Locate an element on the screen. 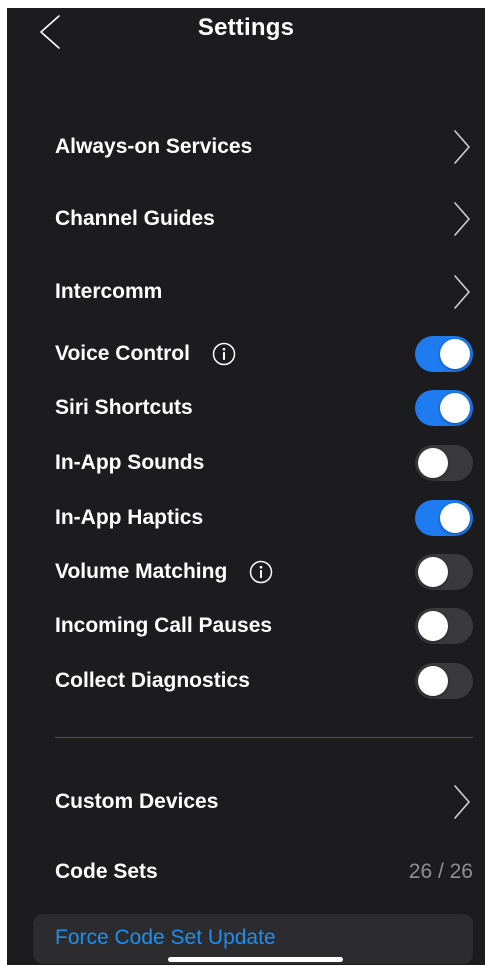 The width and height of the screenshot is (492, 965). section-divider is located at coordinates (264, 737).